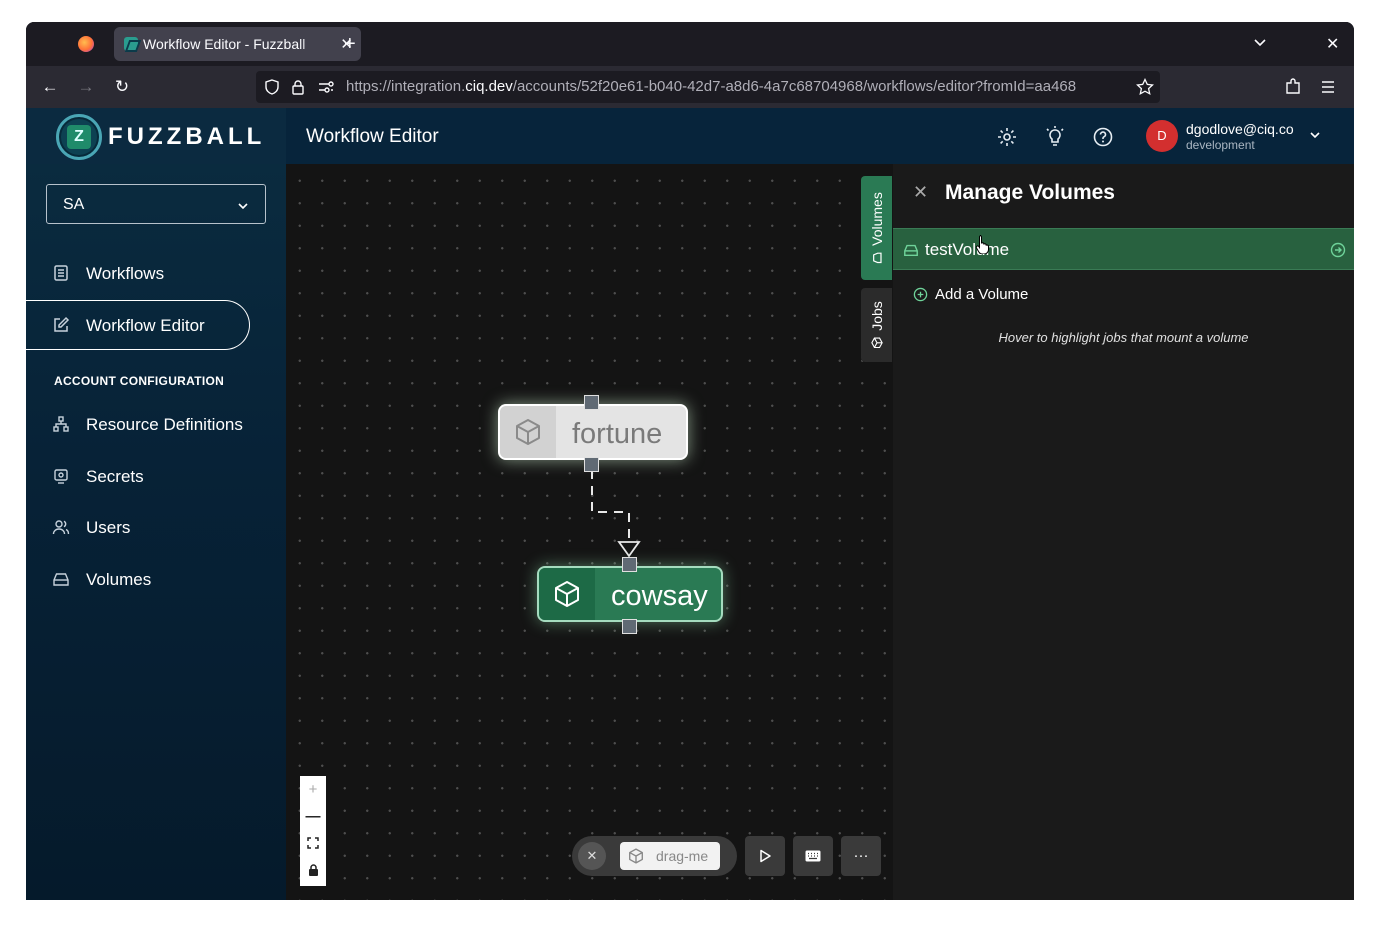 Image resolution: width=1379 pixels, height=928 pixels. I want to click on sidebar-item-label: Workflow Editor, so click(145, 325).